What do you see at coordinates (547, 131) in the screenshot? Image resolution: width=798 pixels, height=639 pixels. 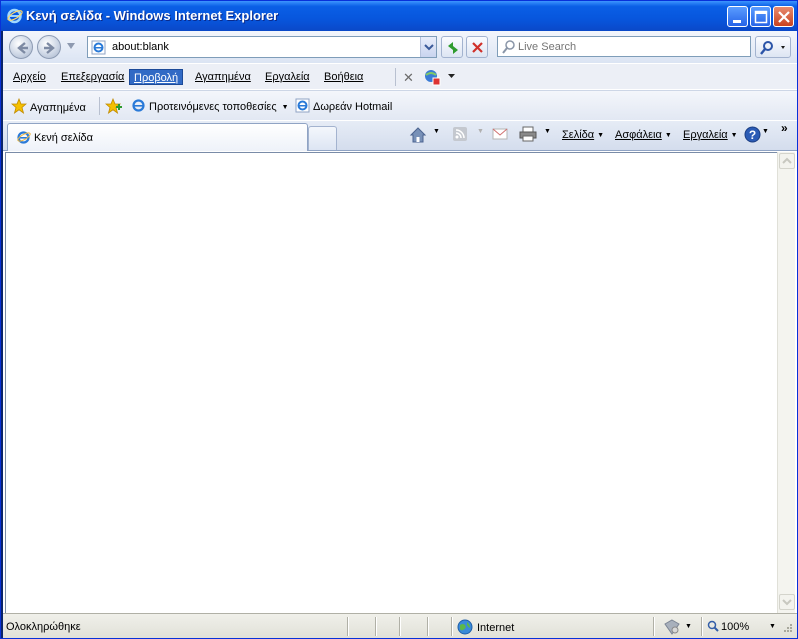 I see `print-dropdown-icon: ▼` at bounding box center [547, 131].